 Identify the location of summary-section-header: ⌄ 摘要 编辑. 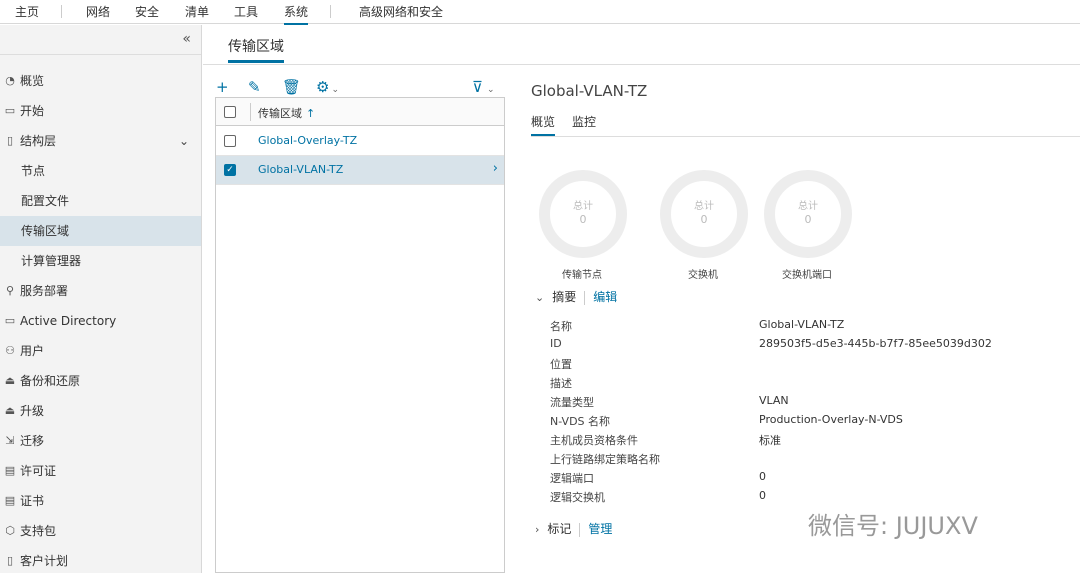
(576, 296).